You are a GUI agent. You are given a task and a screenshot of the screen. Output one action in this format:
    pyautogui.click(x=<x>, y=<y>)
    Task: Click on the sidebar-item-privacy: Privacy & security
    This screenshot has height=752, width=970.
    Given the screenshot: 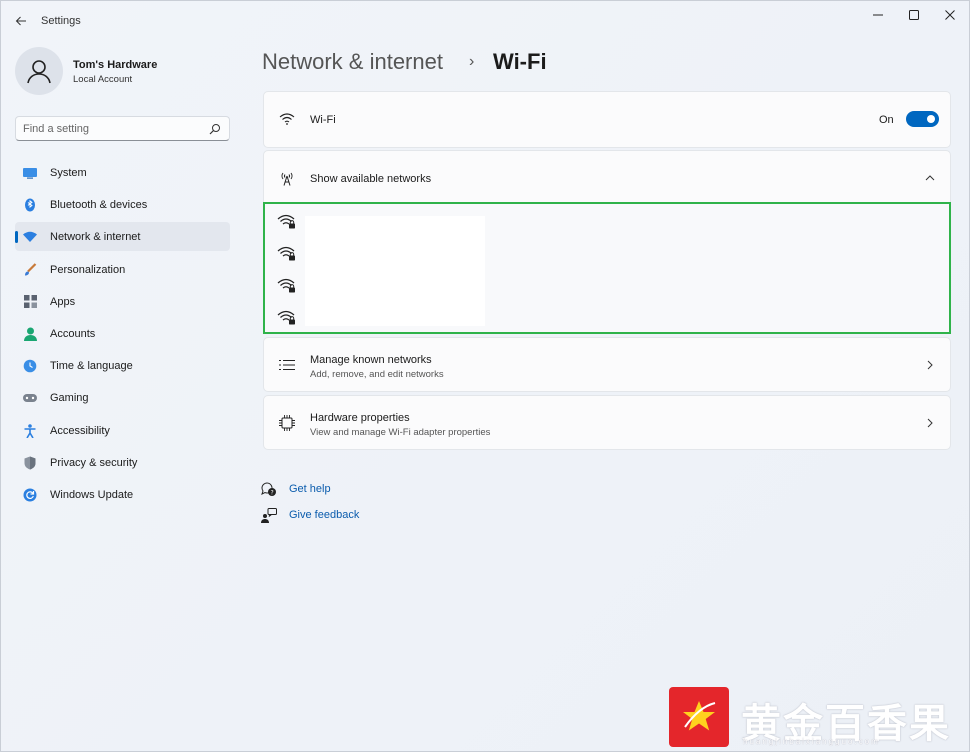 What is the action you would take?
    pyautogui.click(x=122, y=462)
    